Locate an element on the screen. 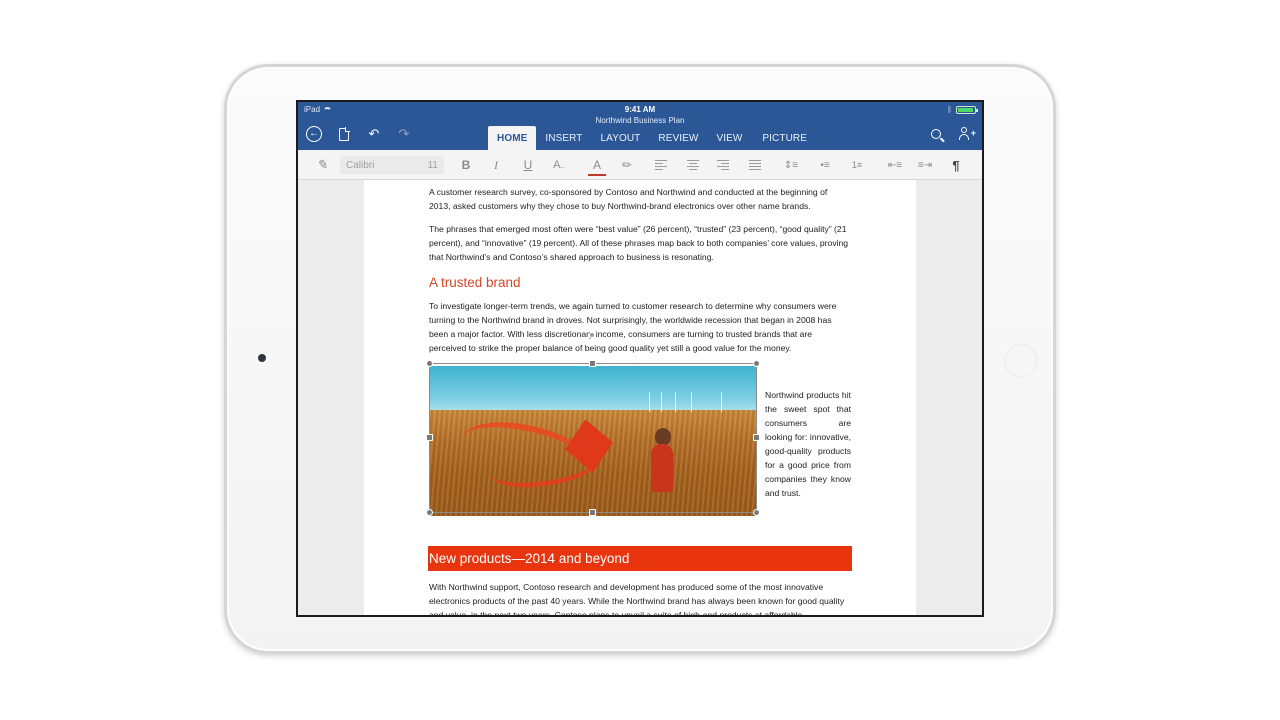  font-effects-button: A.. is located at coordinates (559, 165).